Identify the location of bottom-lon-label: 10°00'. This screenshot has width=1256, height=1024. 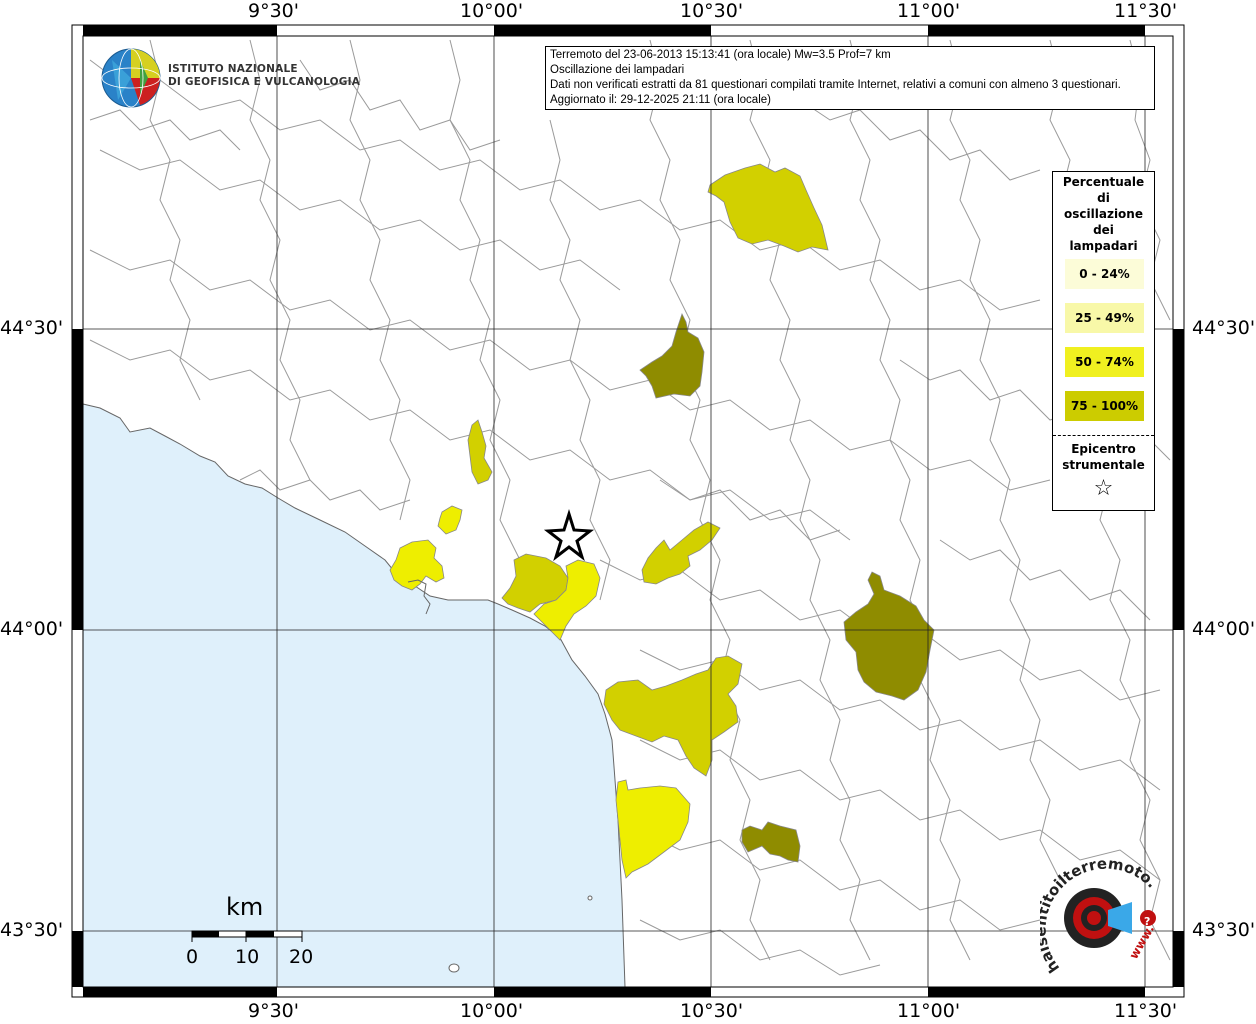
(492, 1011).